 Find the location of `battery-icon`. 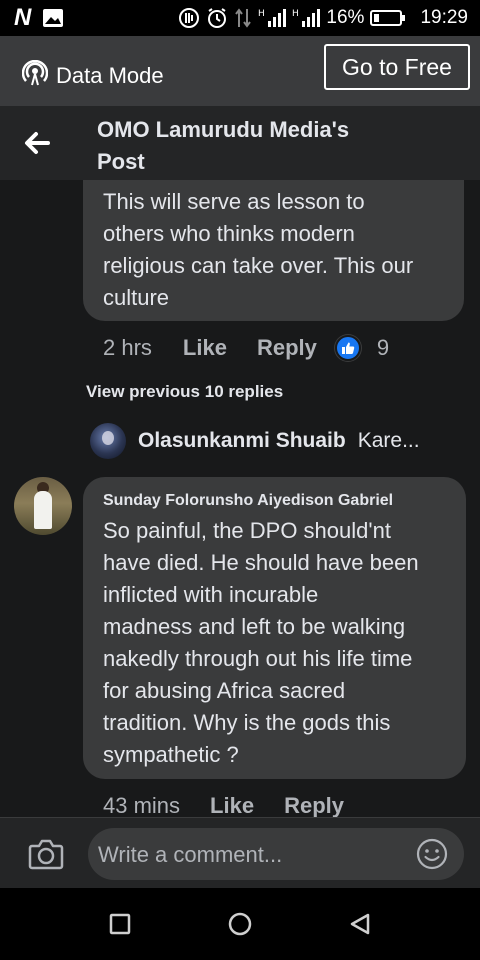

battery-icon is located at coordinates (388, 18).